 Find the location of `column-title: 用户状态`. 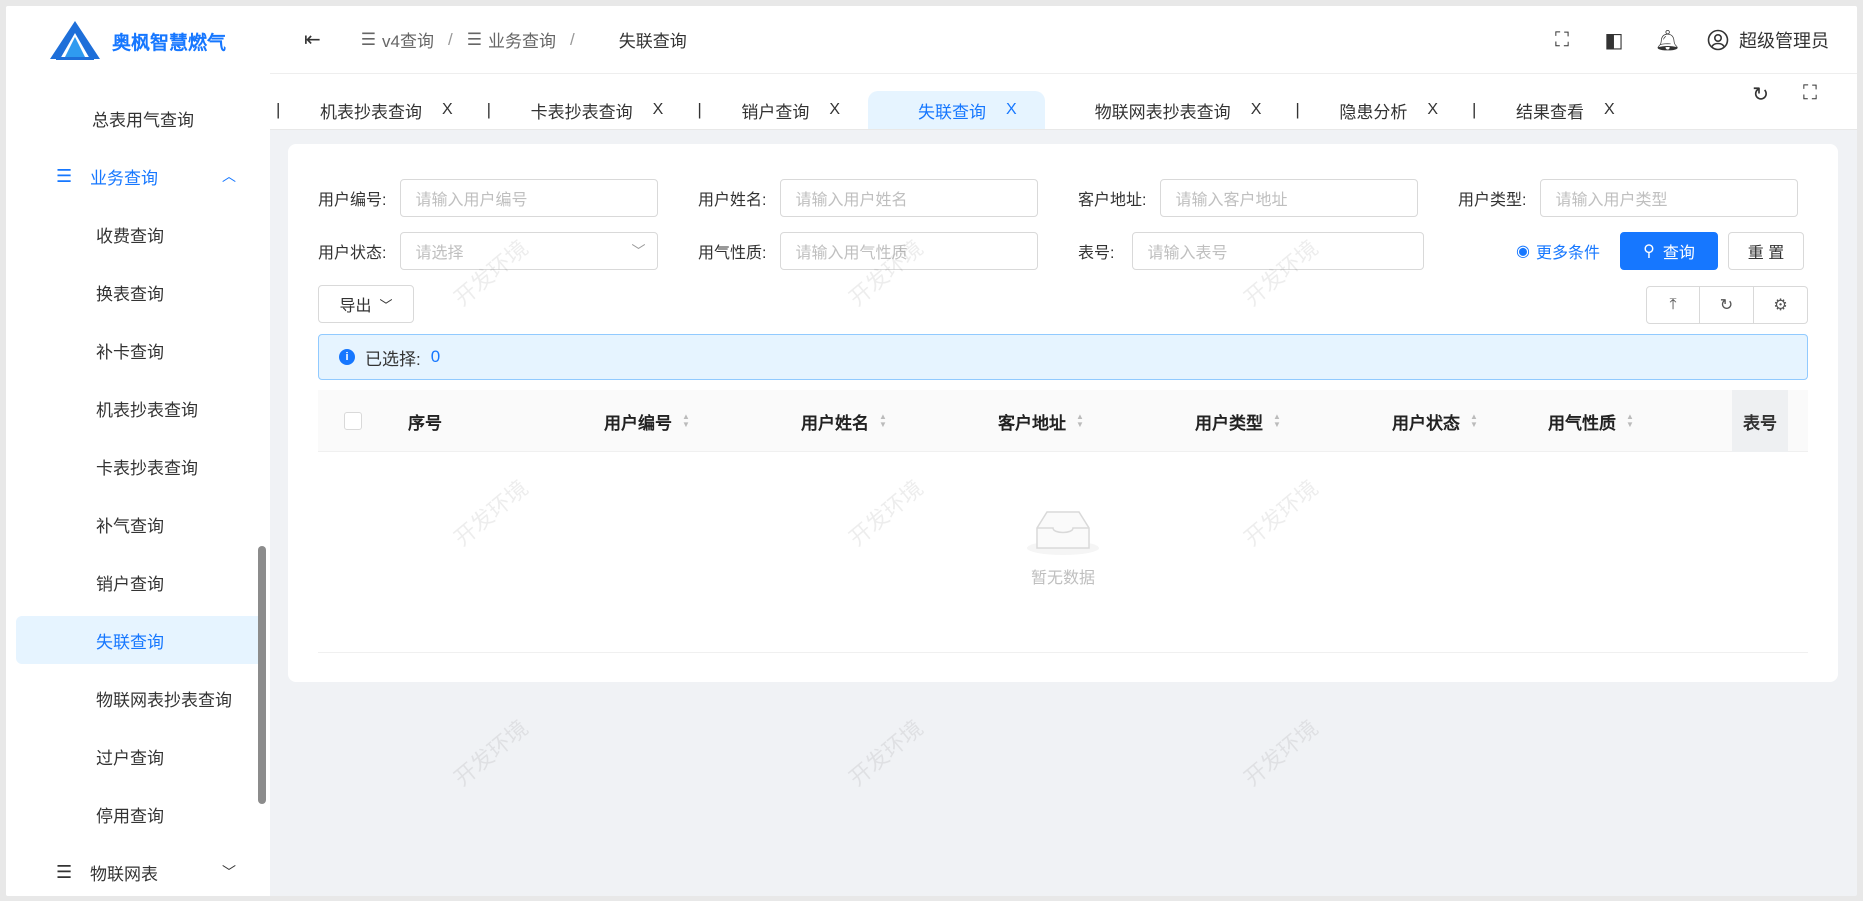

column-title: 用户状态 is located at coordinates (1426, 423).